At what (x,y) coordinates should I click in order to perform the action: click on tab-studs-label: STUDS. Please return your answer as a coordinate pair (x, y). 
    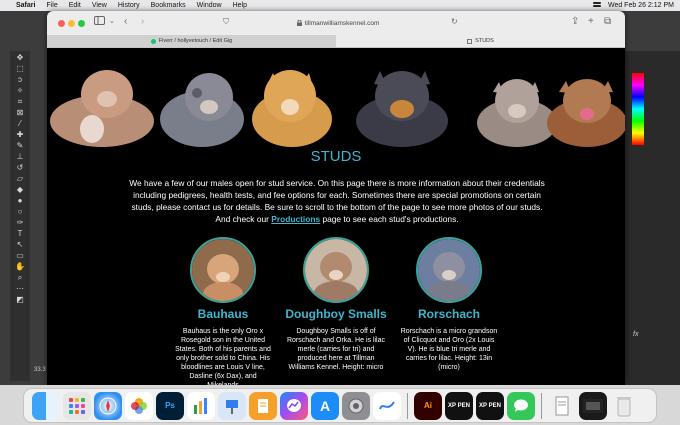
    Looking at the image, I should click on (484, 41).